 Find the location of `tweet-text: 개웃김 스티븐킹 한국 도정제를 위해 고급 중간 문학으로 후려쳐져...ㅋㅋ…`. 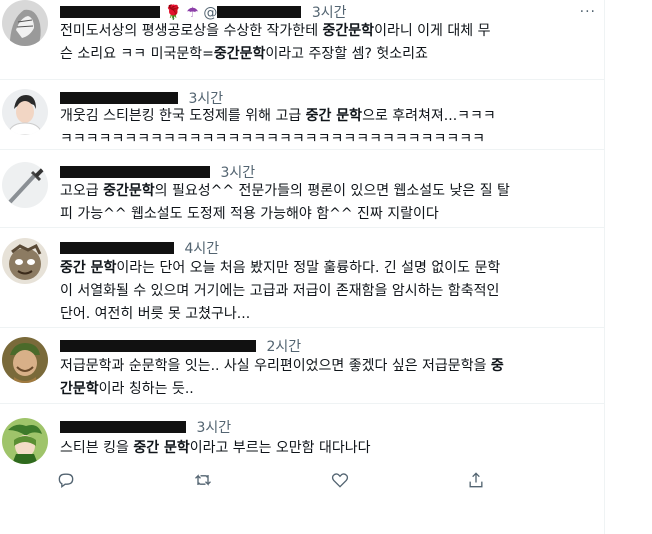

tweet-text: 개웃김 스티븐킹 한국 도정제를 위해 고급 중간 문학으로 후려쳐져...ㅋㅋ… is located at coordinates (278, 127).